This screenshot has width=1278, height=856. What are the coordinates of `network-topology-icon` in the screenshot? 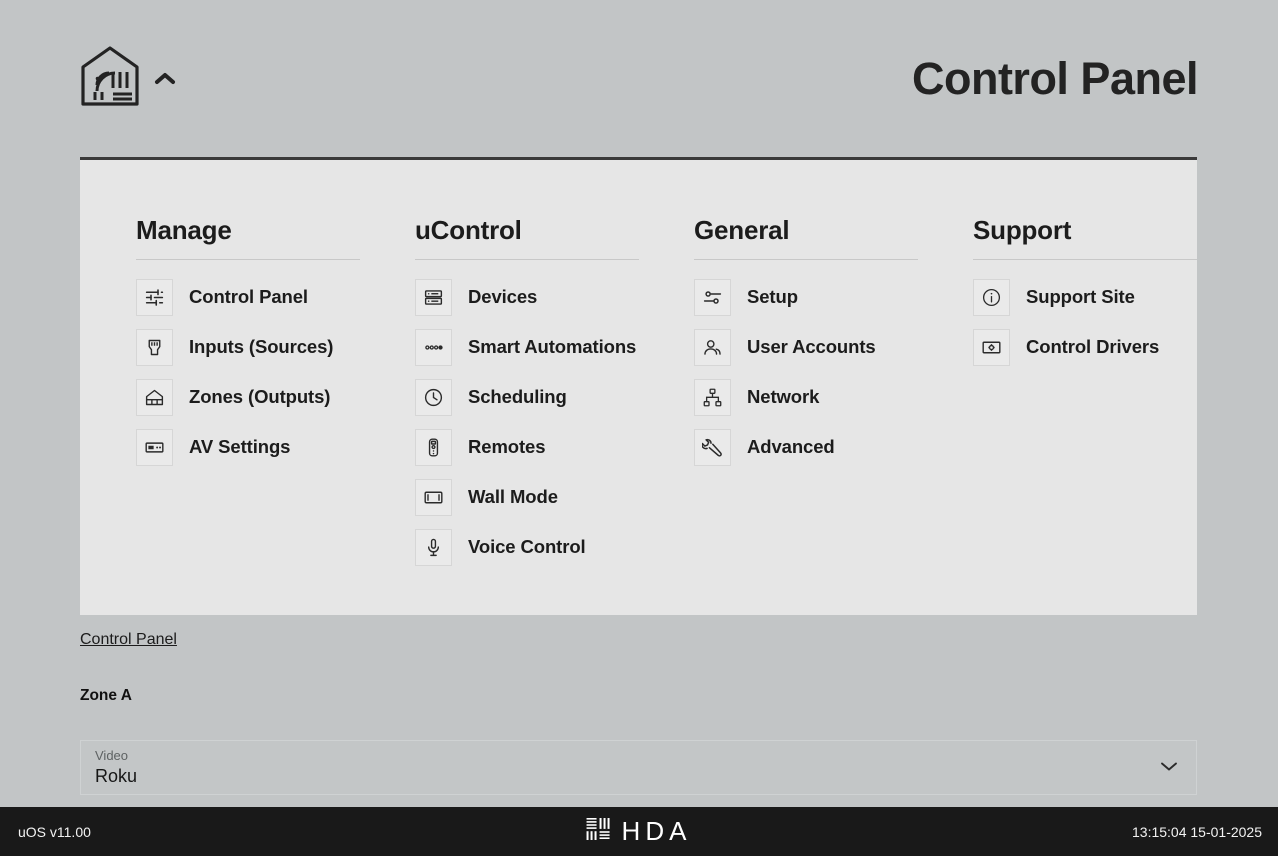 It's located at (712, 397).